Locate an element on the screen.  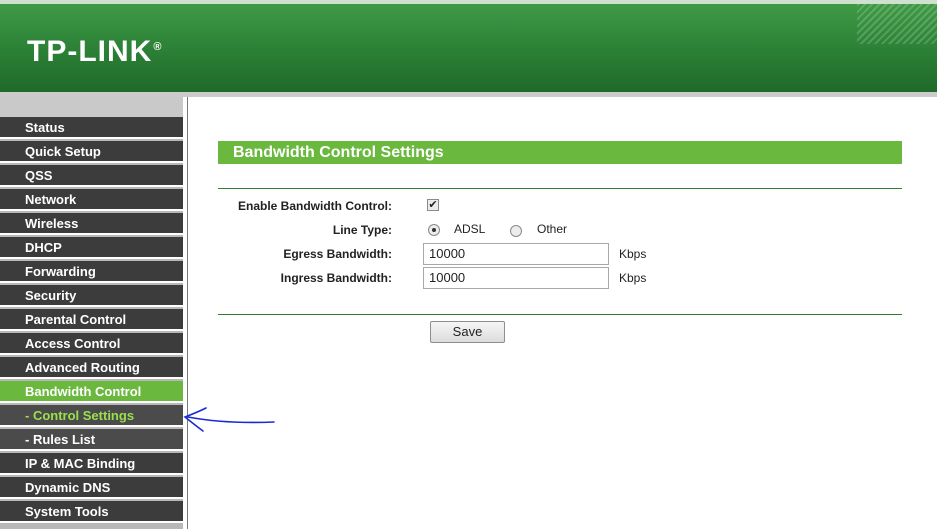
sidebar-item-network: Network is located at coordinates (91, 200).